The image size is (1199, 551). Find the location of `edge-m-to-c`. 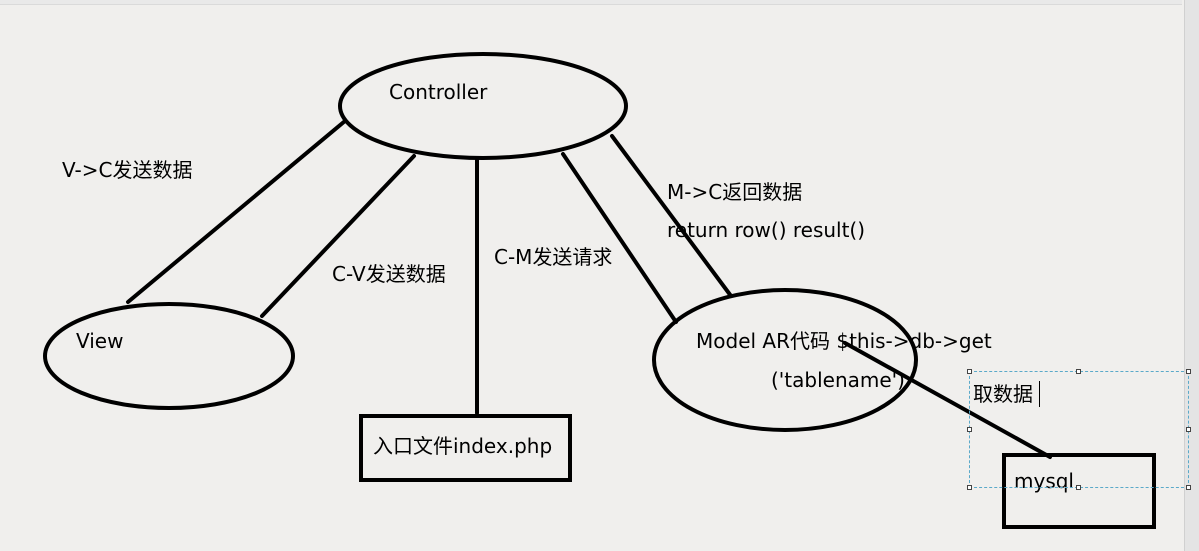

edge-m-to-c is located at coordinates (671, 216).